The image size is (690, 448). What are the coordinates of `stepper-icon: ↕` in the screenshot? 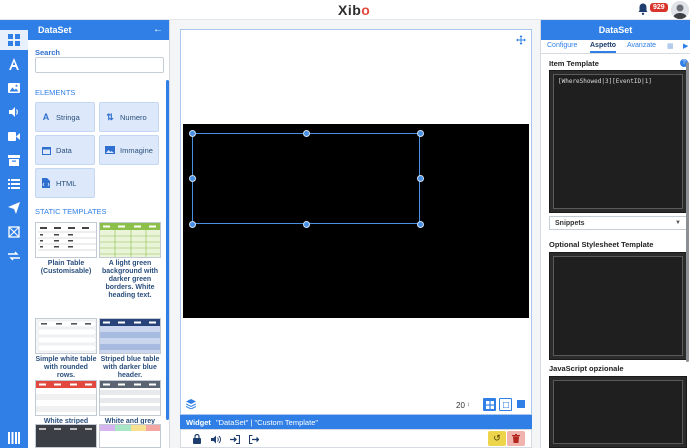 It's located at (468, 405).